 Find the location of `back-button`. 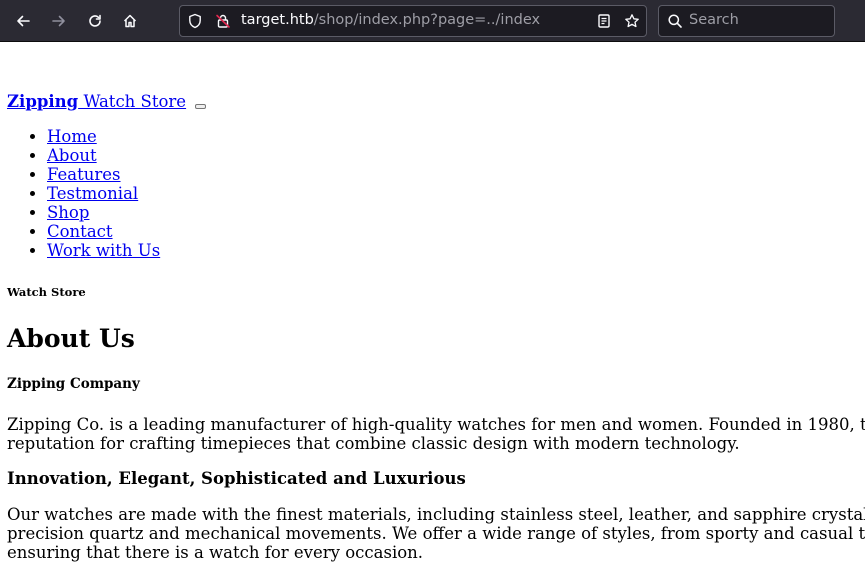

back-button is located at coordinates (23, 21).